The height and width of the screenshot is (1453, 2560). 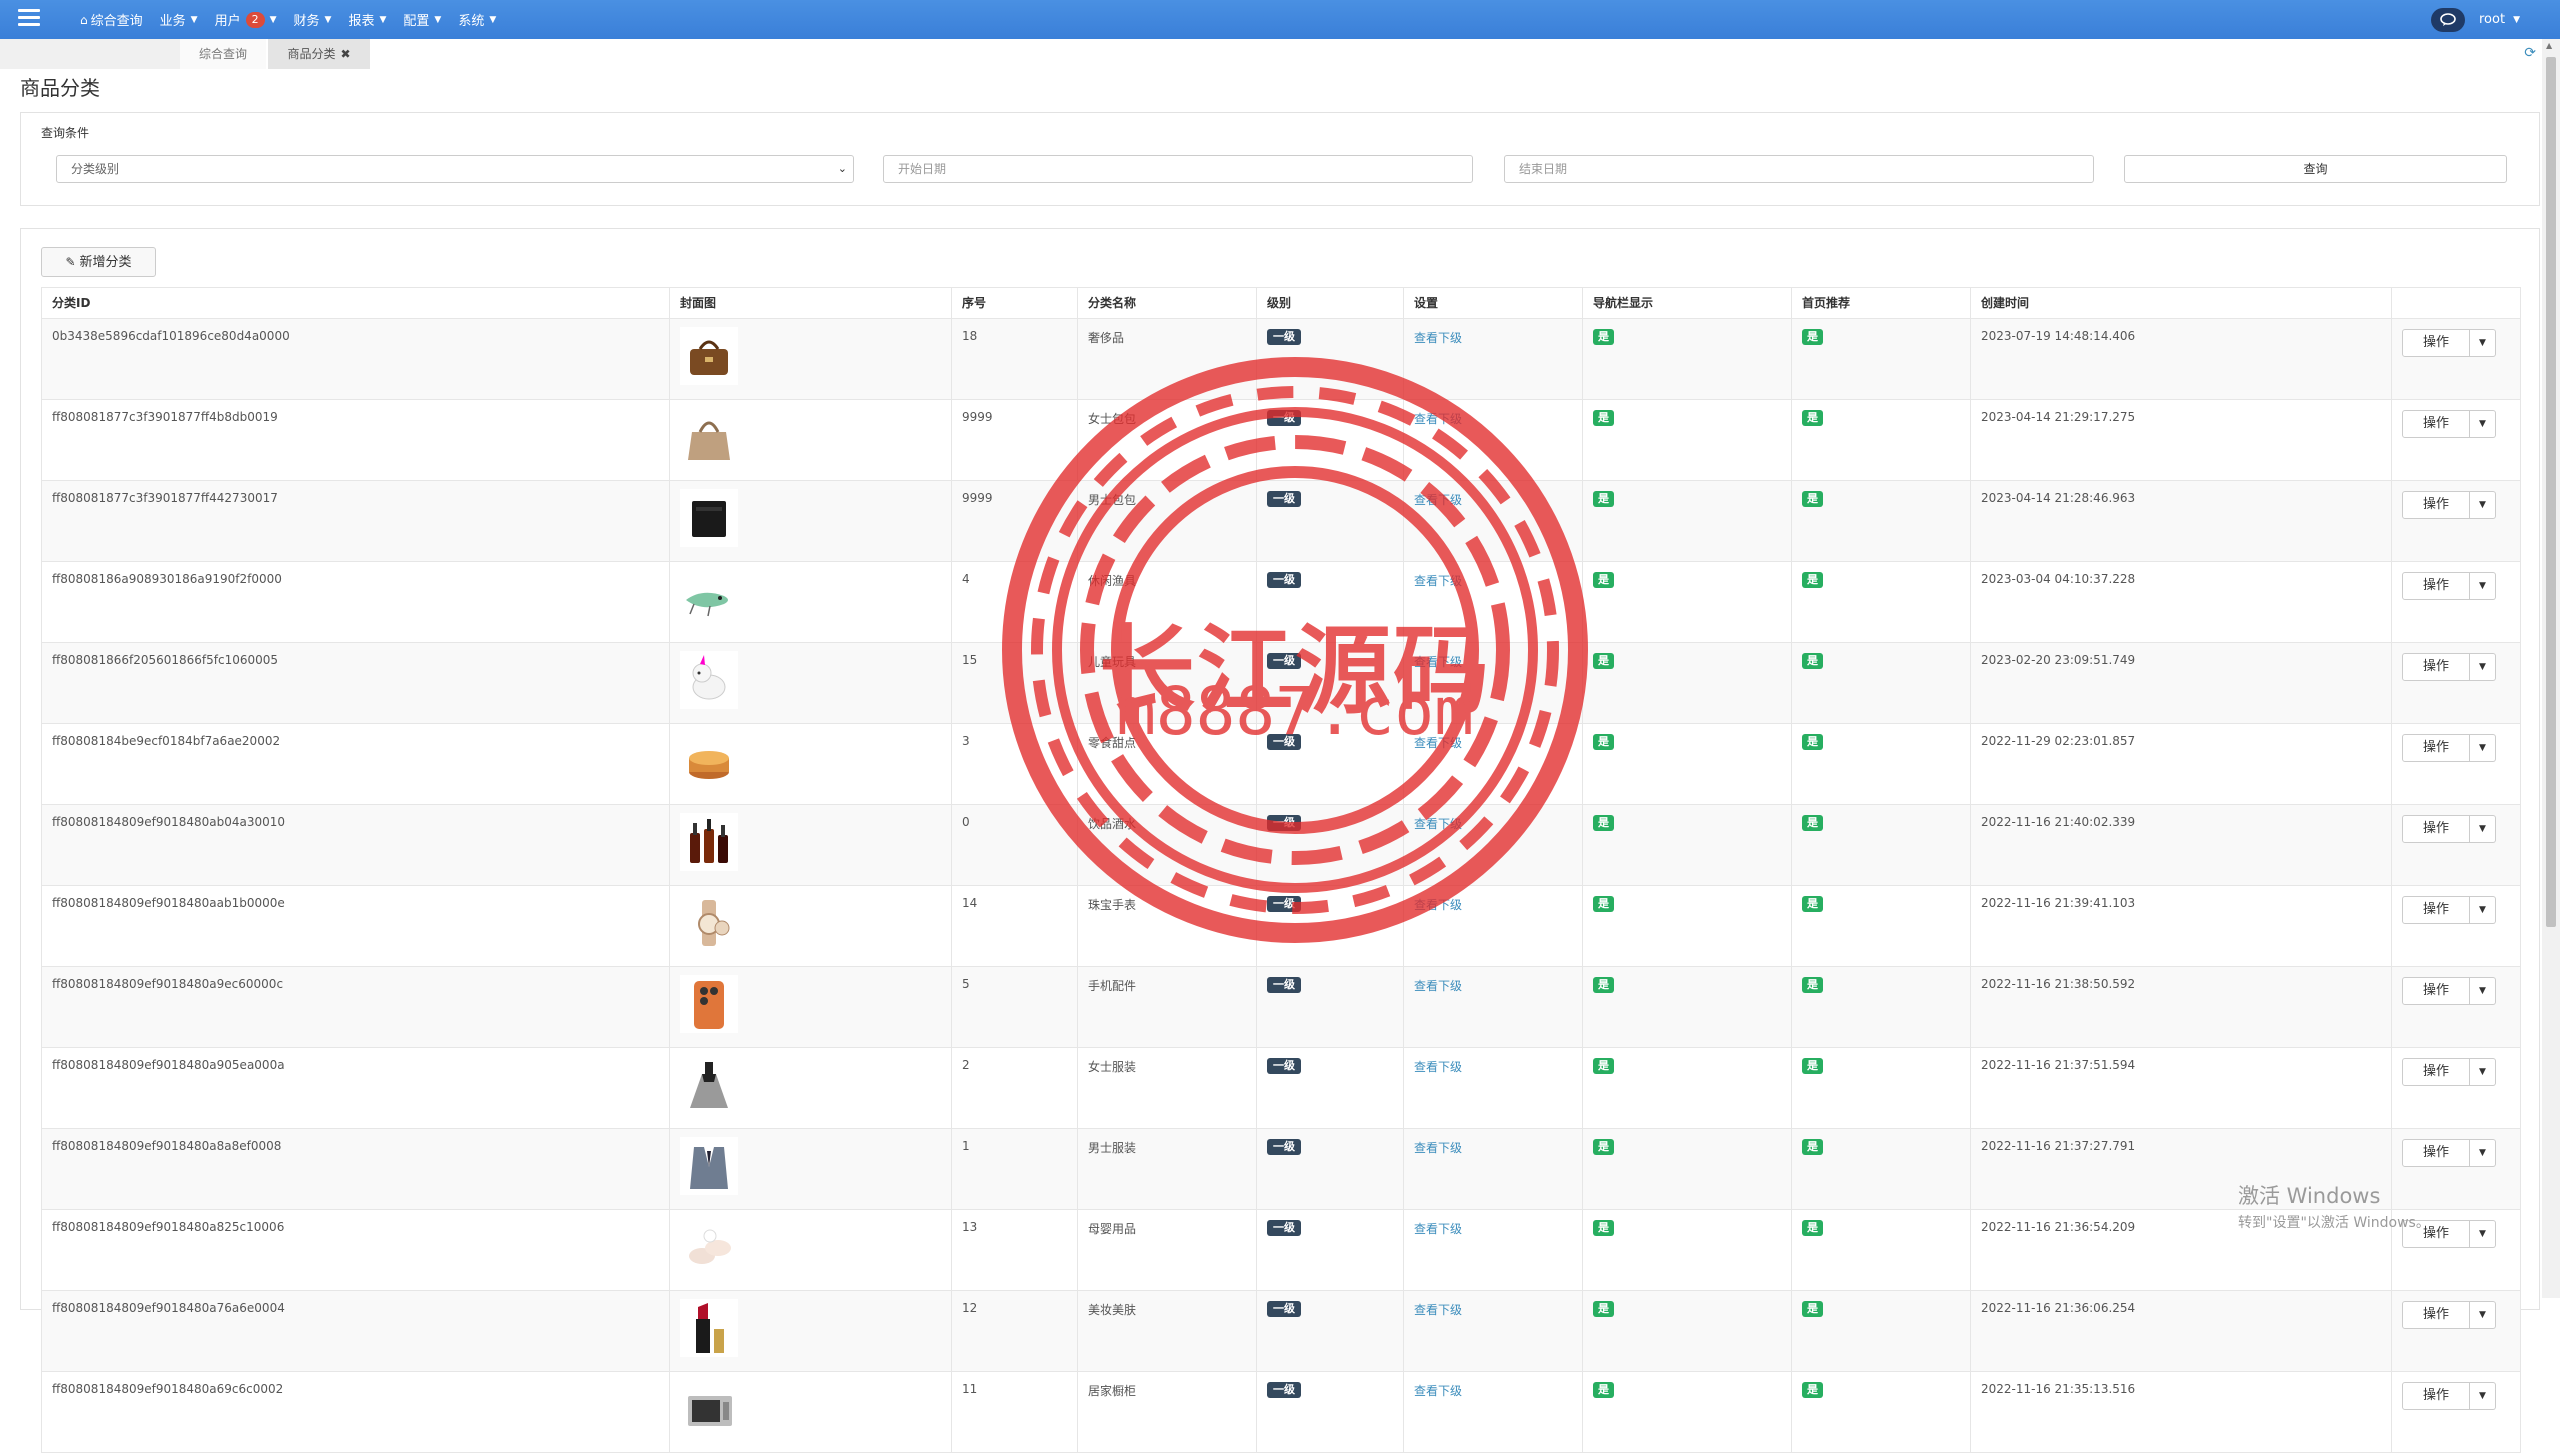 I want to click on user-caret-icon: ▼, so click(x=2516, y=20).